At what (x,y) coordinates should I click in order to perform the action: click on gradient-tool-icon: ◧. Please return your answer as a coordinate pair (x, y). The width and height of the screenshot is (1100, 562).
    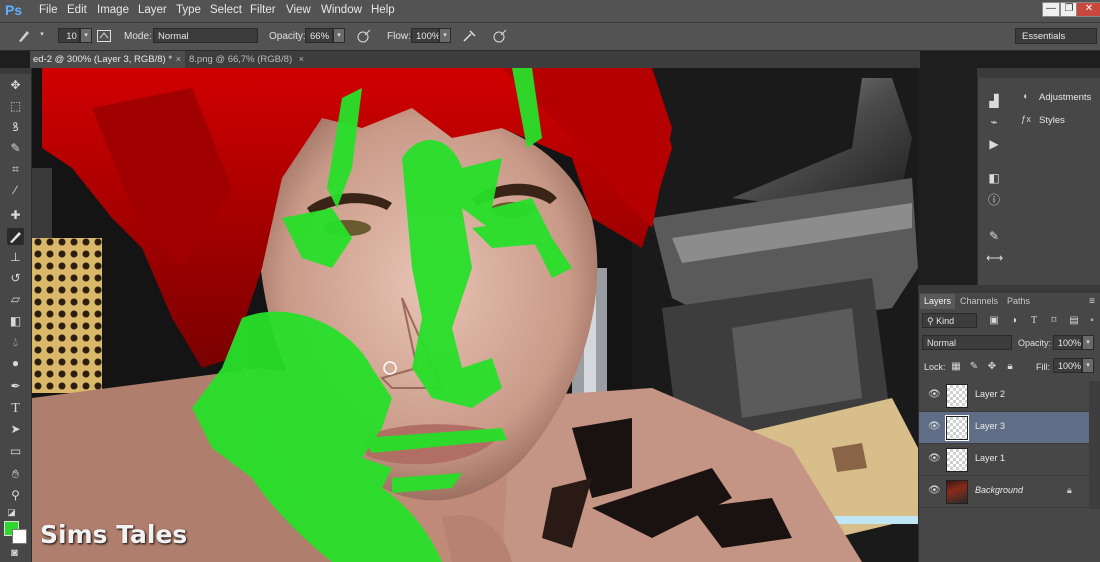
    Looking at the image, I should click on (15, 321).